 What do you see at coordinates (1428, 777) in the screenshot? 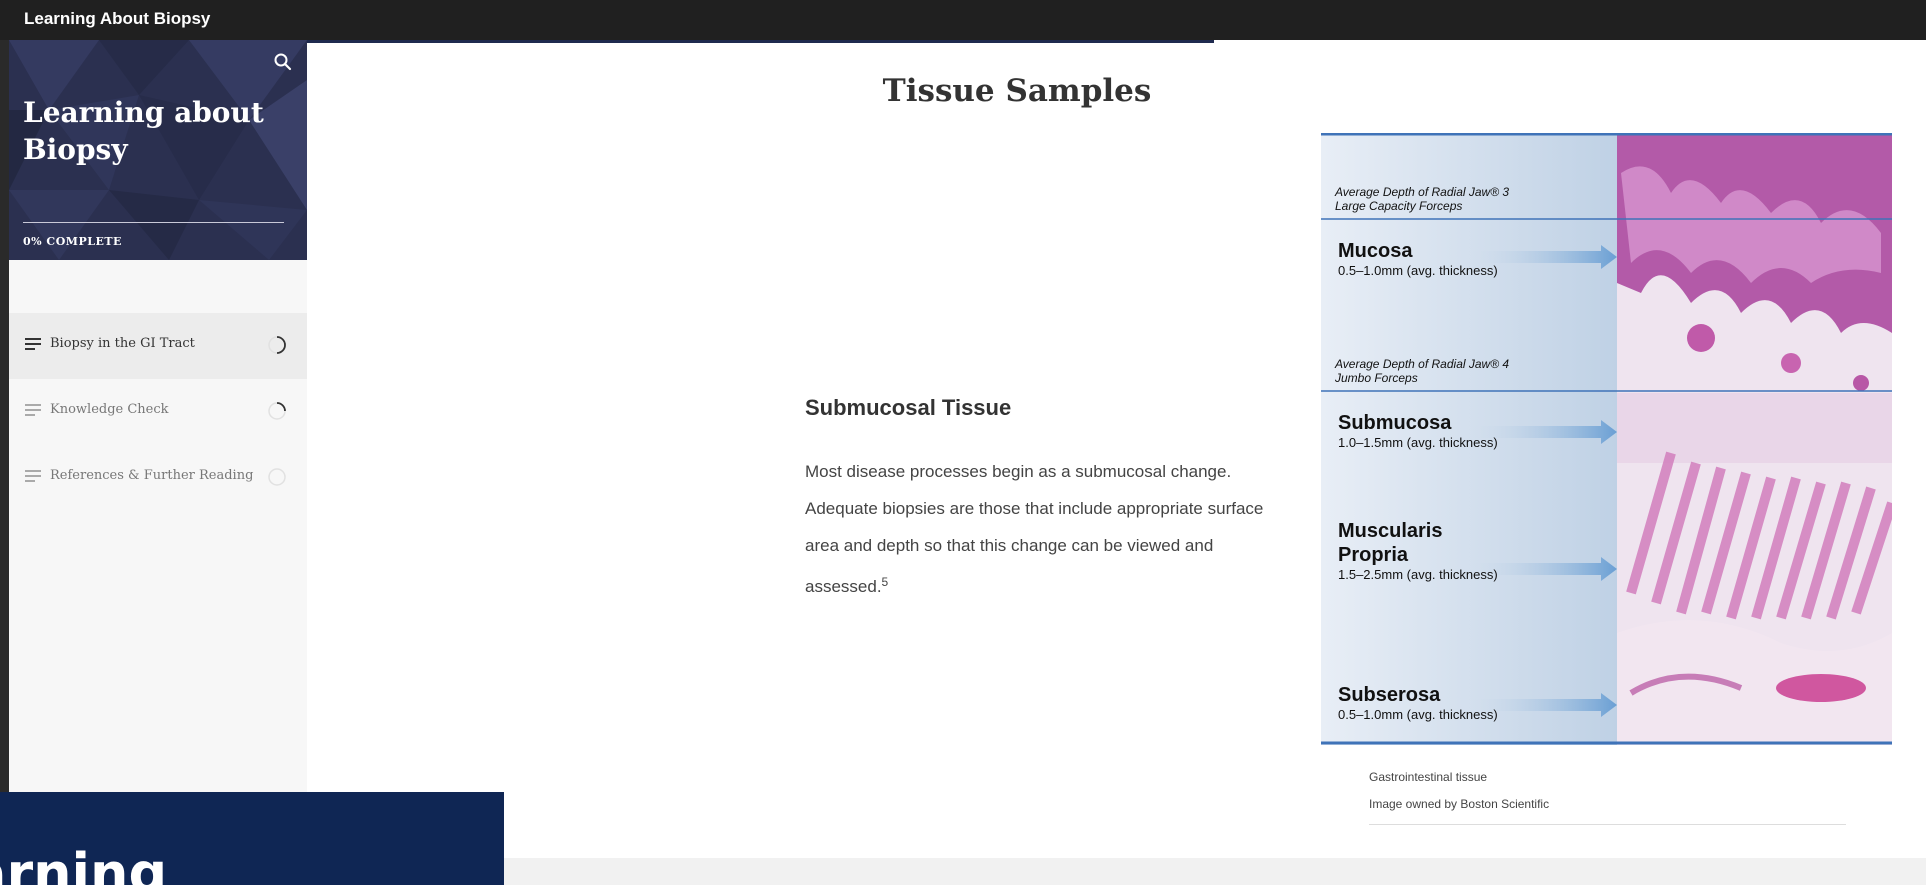
I see `caption-title: Gastrointestinal tissue` at bounding box center [1428, 777].